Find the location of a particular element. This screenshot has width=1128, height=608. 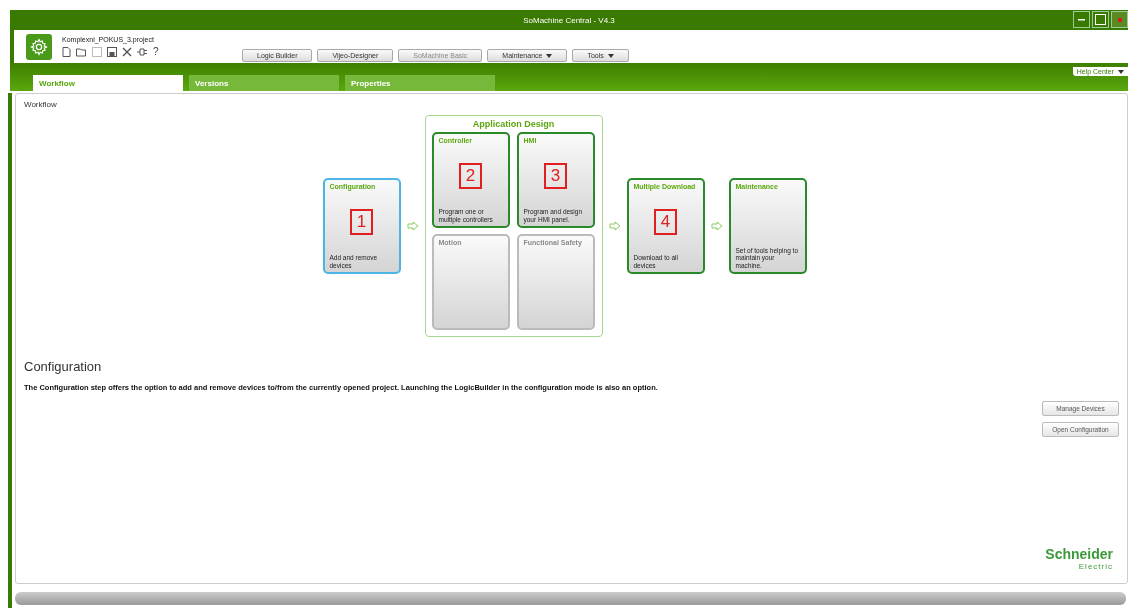

step-number: 2 is located at coordinates (470, 176).